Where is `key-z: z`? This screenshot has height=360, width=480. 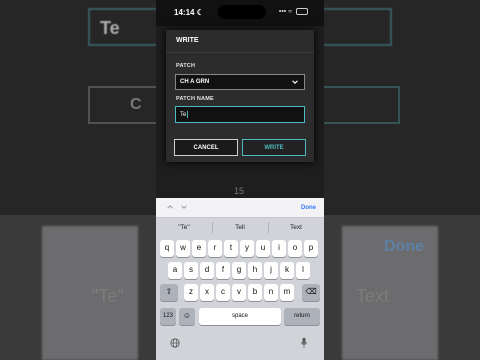 key-z: z is located at coordinates (191, 292).